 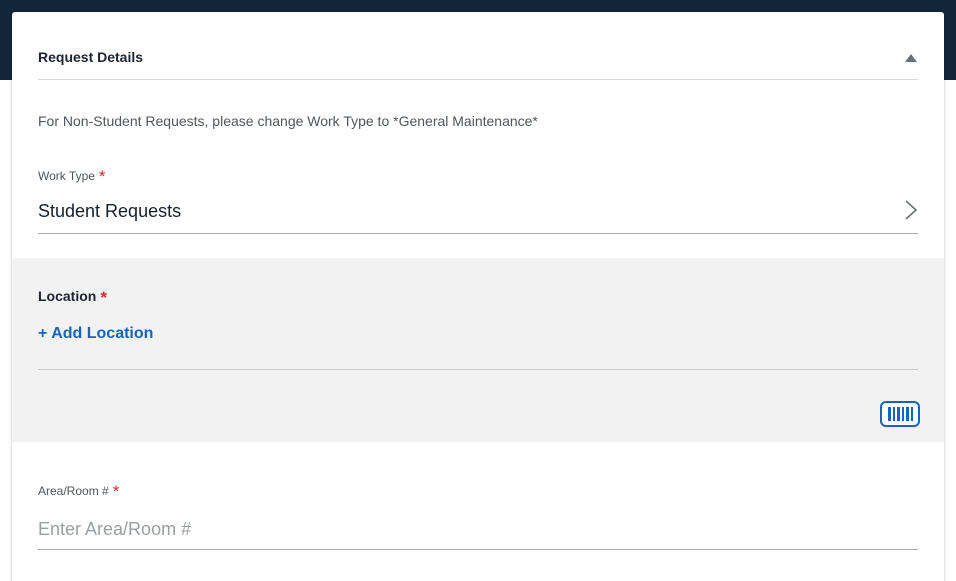 What do you see at coordinates (911, 210) in the screenshot?
I see `chevron-right-icon` at bounding box center [911, 210].